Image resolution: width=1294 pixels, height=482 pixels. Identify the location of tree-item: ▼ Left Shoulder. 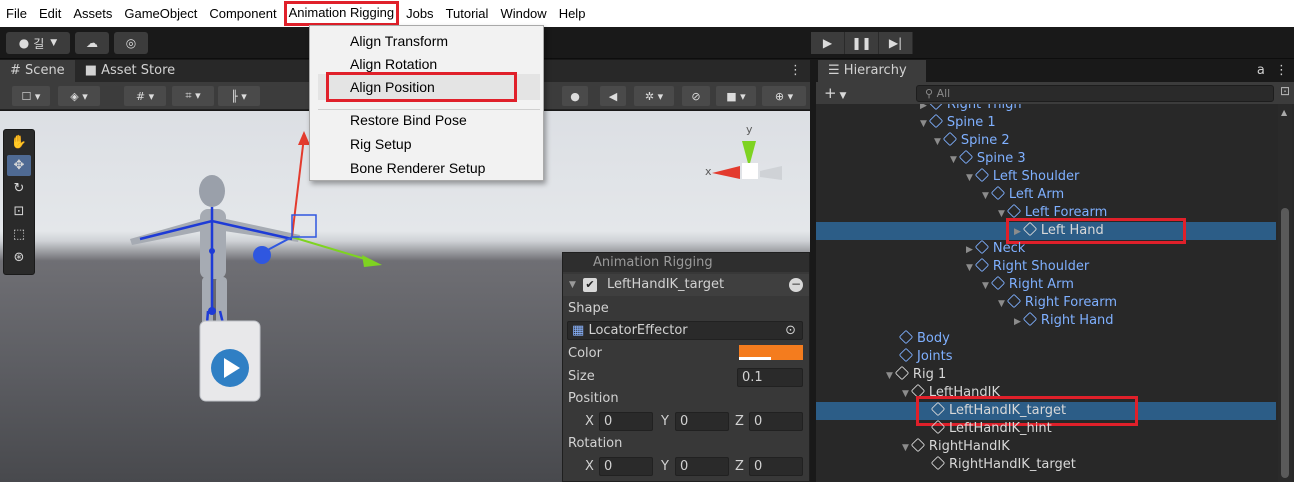
(1023, 176).